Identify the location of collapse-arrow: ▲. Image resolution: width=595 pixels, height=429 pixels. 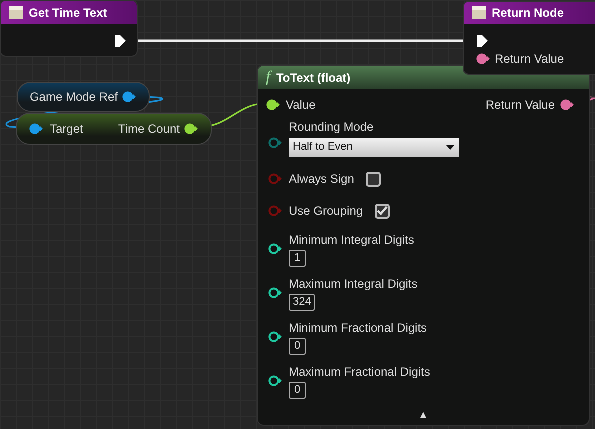
(423, 415).